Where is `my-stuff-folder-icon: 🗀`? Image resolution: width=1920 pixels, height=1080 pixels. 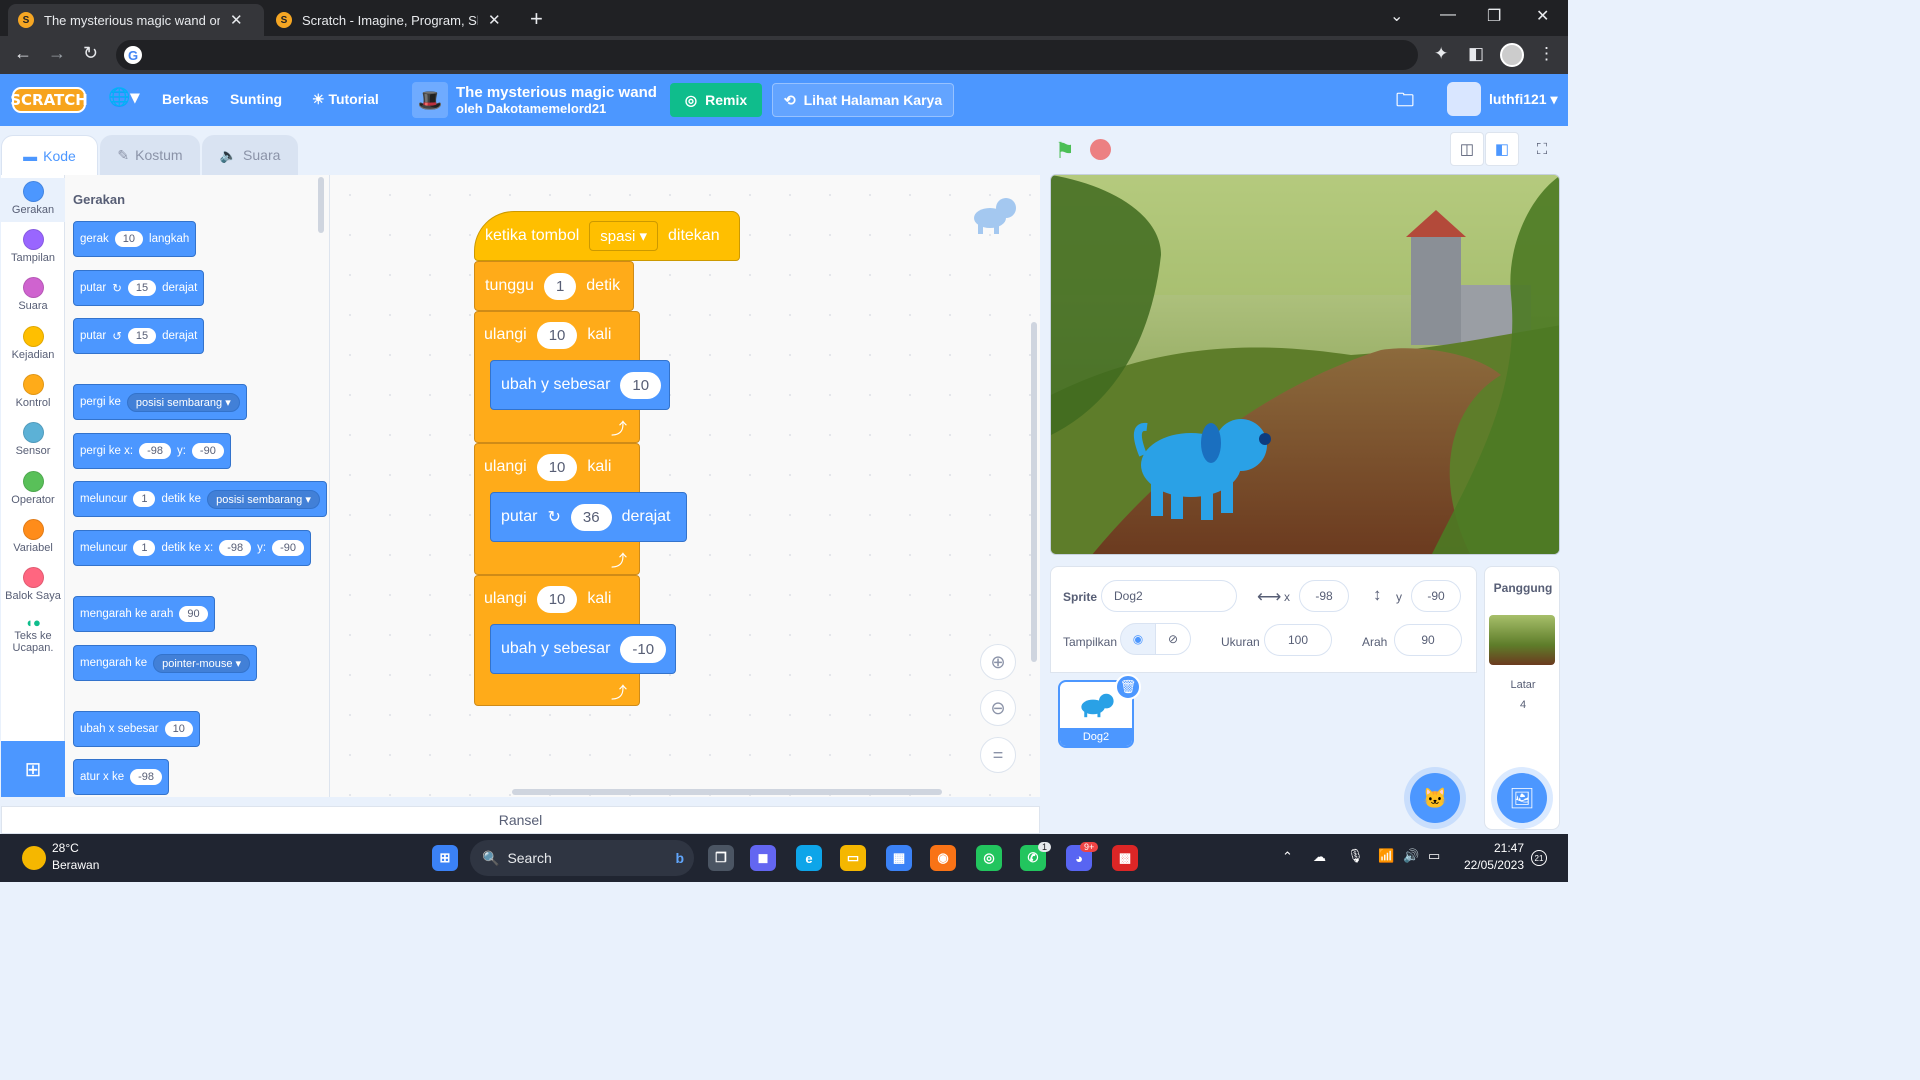 my-stuff-folder-icon: 🗀 is located at coordinates (1405, 103).